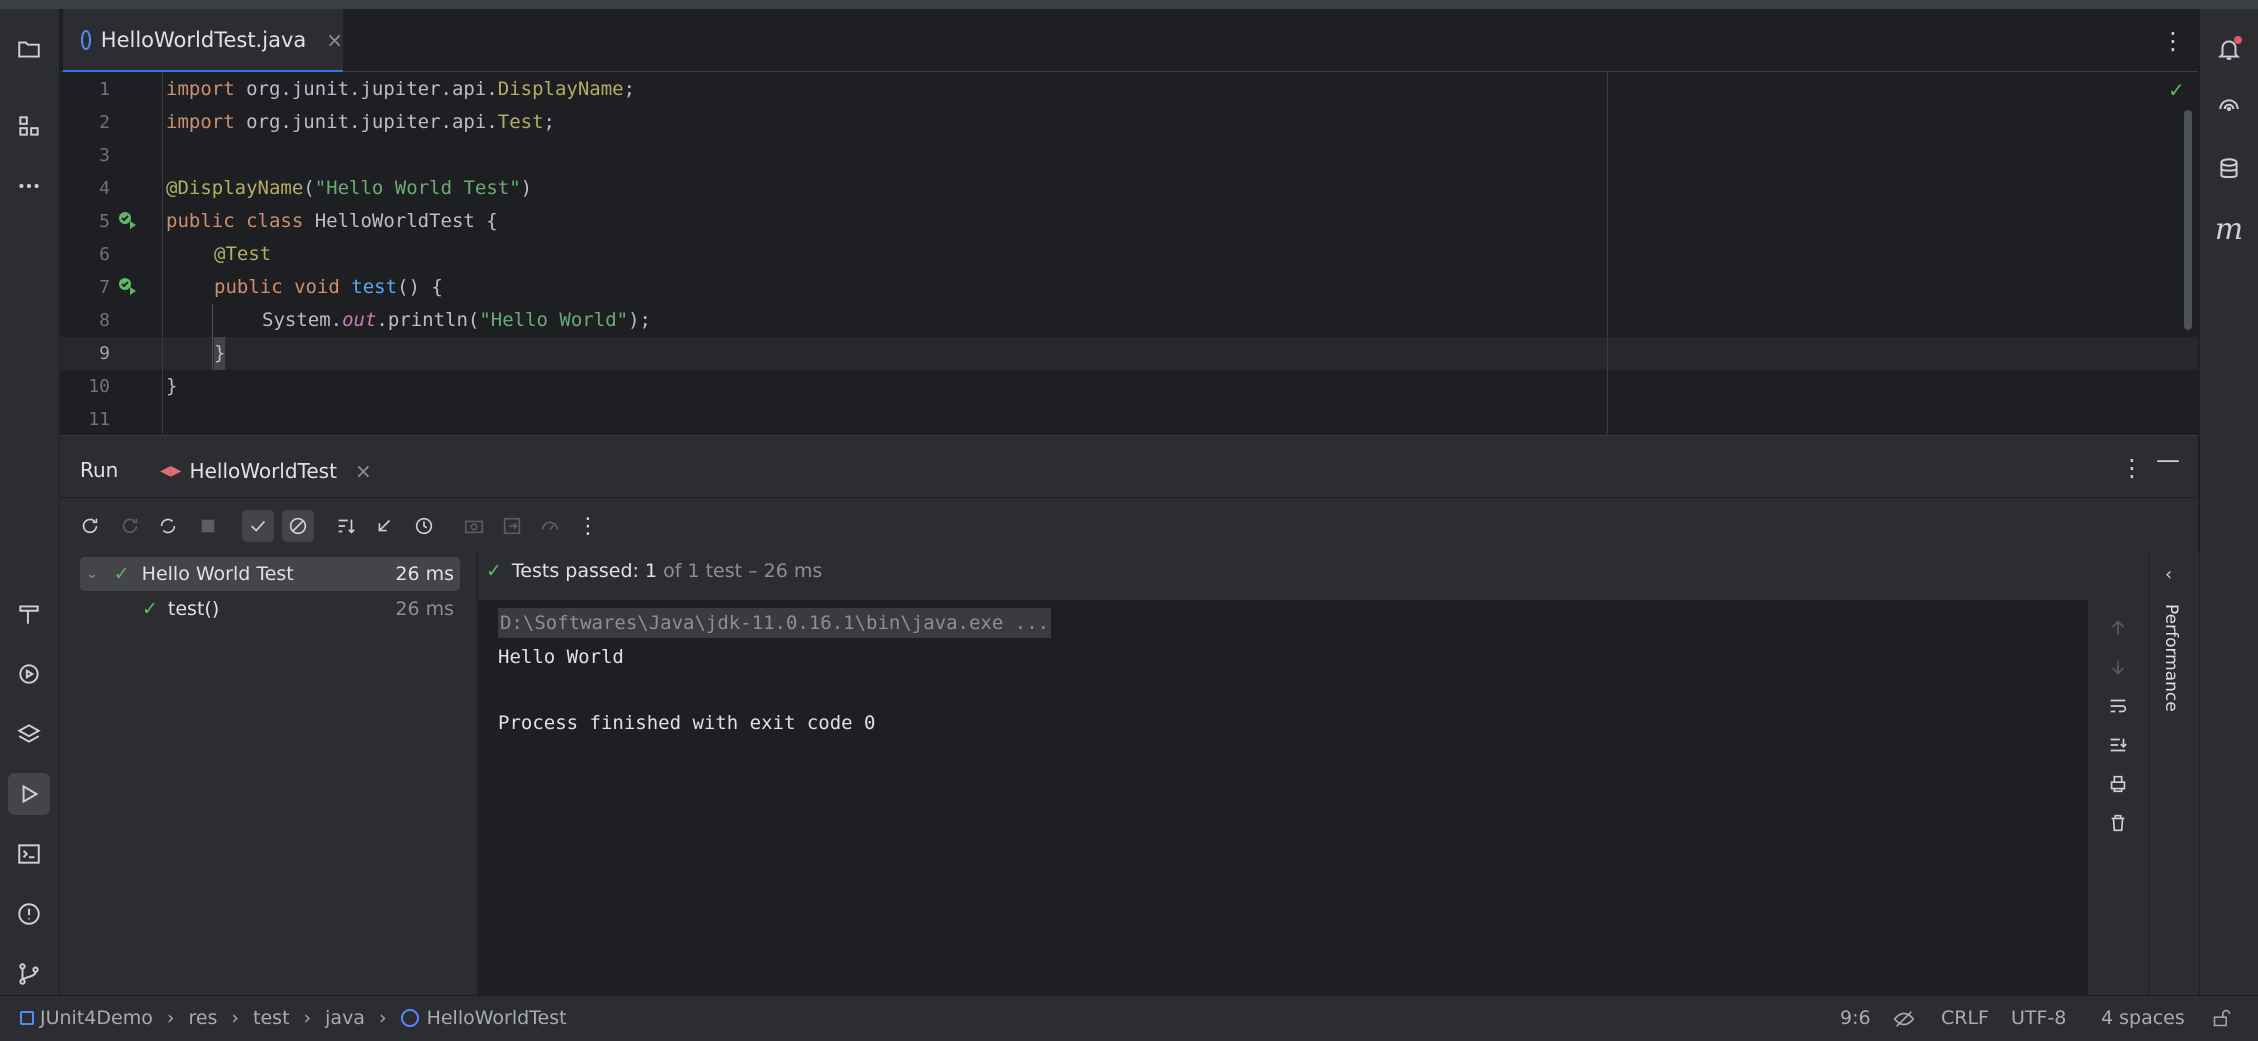  What do you see at coordinates (1129, 320) in the screenshot?
I see `code-line: 8 System.out.println("Hello World");` at bounding box center [1129, 320].